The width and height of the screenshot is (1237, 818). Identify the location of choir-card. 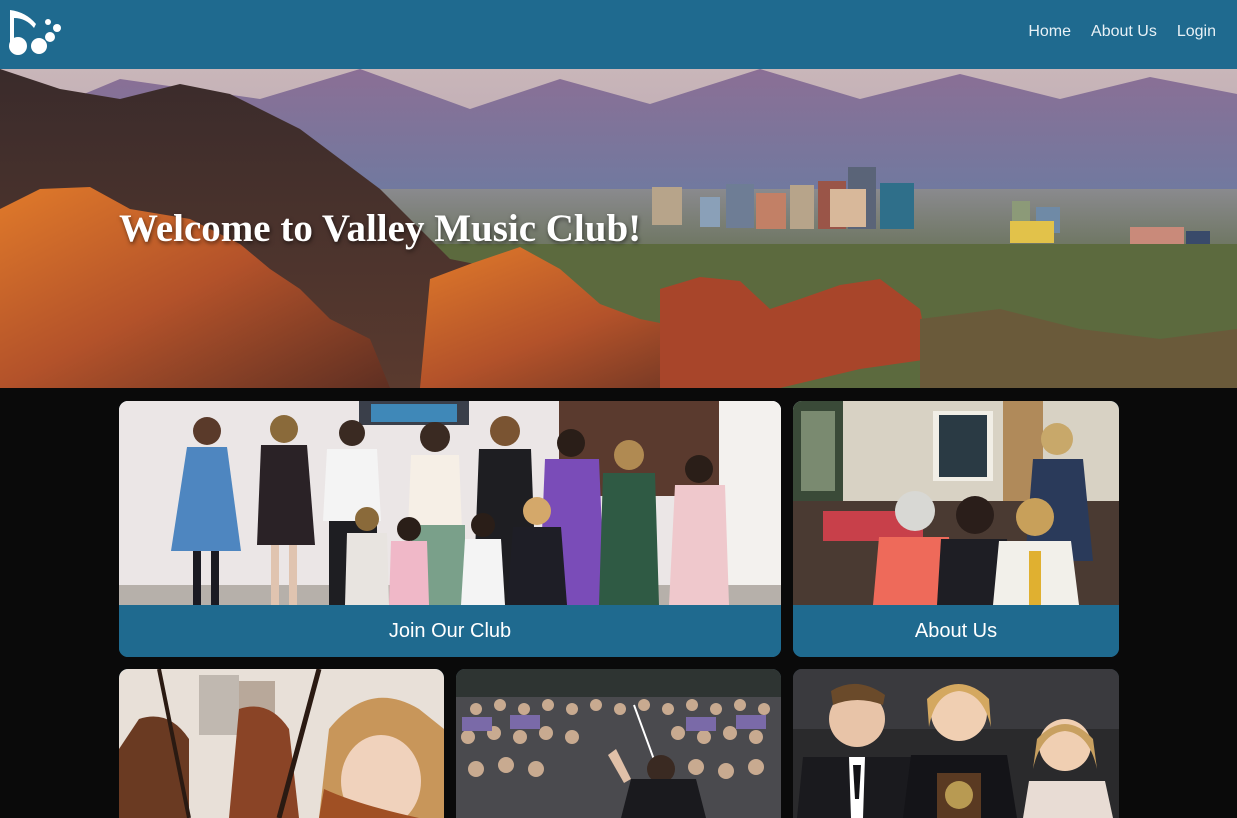
(618, 743).